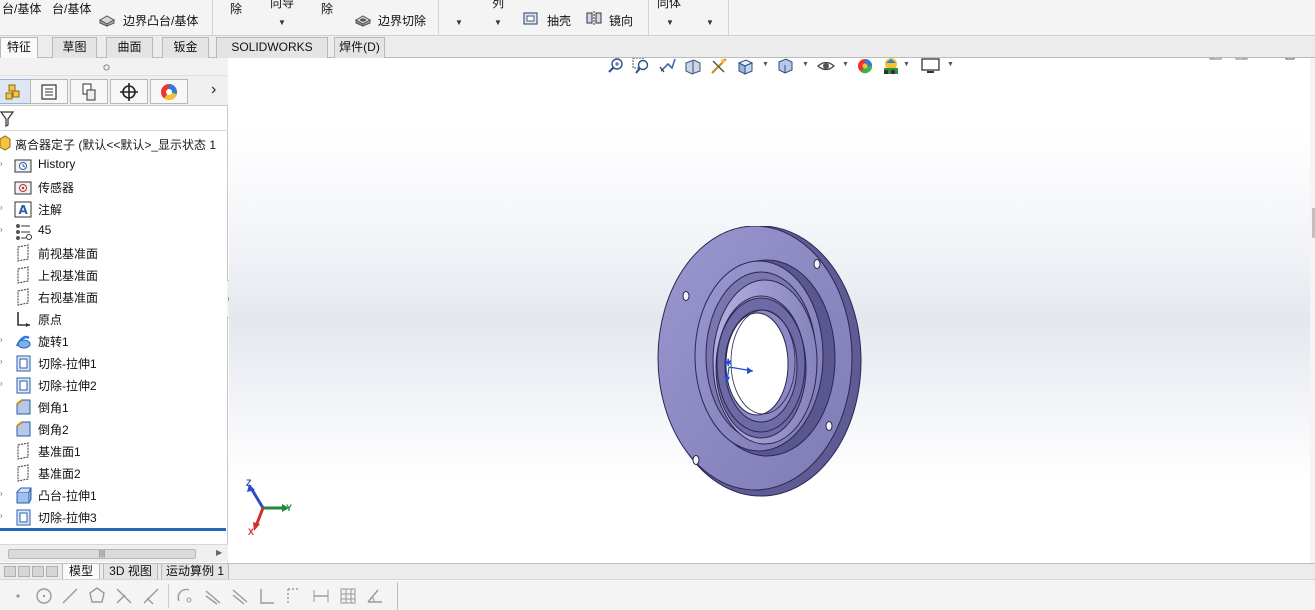  Describe the element at coordinates (363, 19) in the screenshot. I see `boundary-cut-icon` at that location.